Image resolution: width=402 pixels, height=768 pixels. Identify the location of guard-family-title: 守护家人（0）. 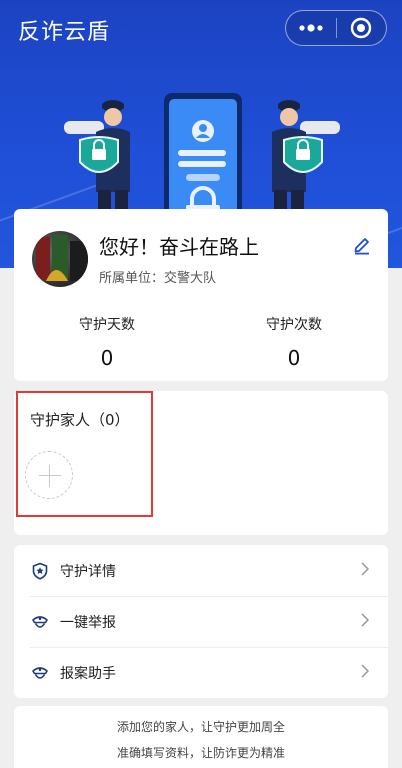
(80, 420).